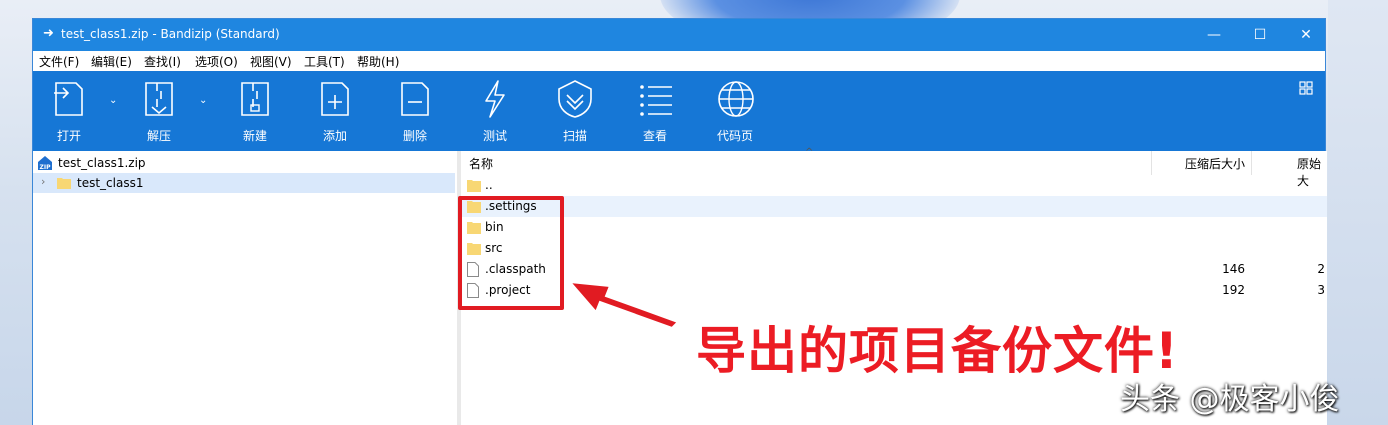 This screenshot has width=1388, height=425. I want to click on red-arrow-icon, so click(623, 305).